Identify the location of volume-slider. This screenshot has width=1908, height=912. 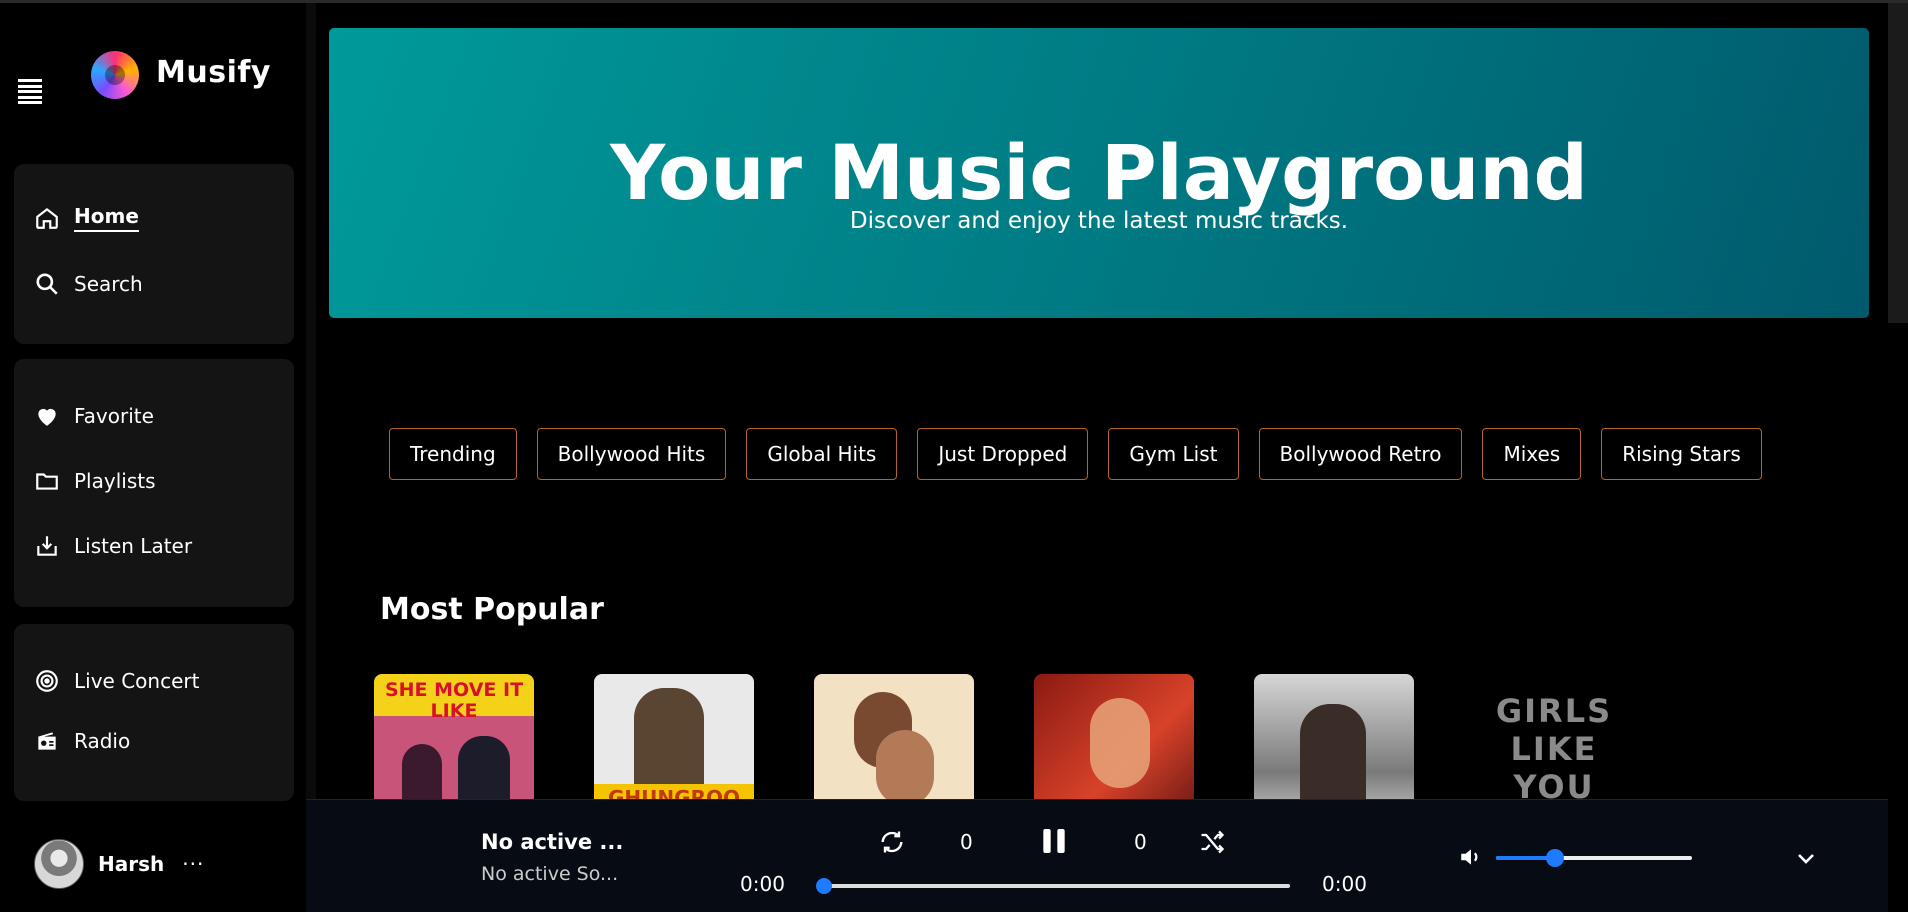
(1594, 858).